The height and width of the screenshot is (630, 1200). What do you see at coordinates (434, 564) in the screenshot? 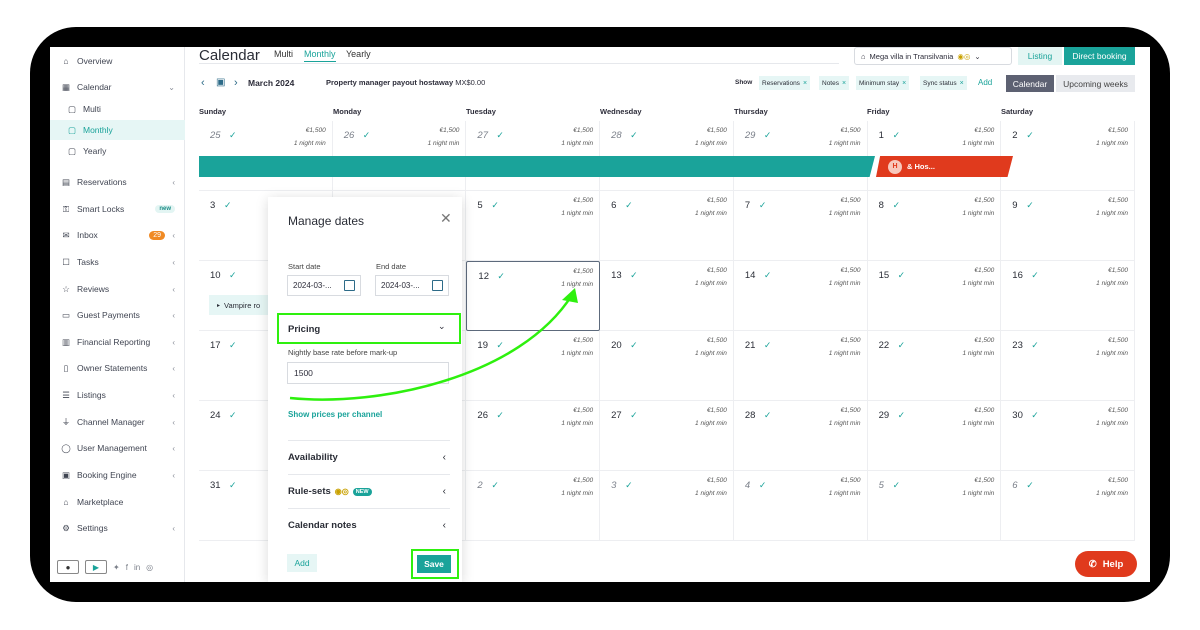
I see `save-button: Save` at bounding box center [434, 564].